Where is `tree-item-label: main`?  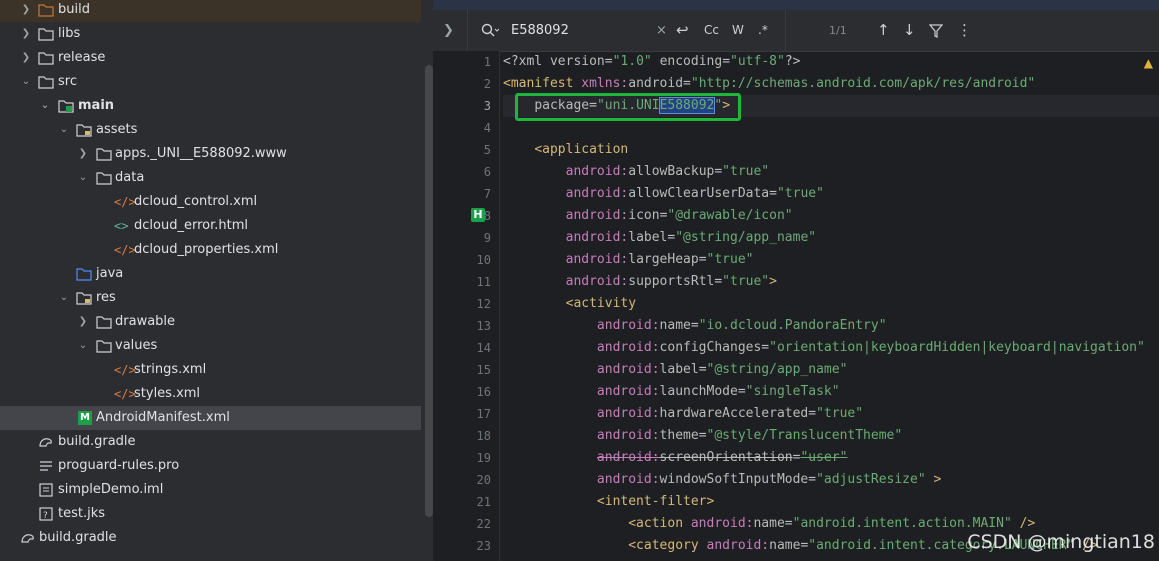 tree-item-label: main is located at coordinates (96, 105).